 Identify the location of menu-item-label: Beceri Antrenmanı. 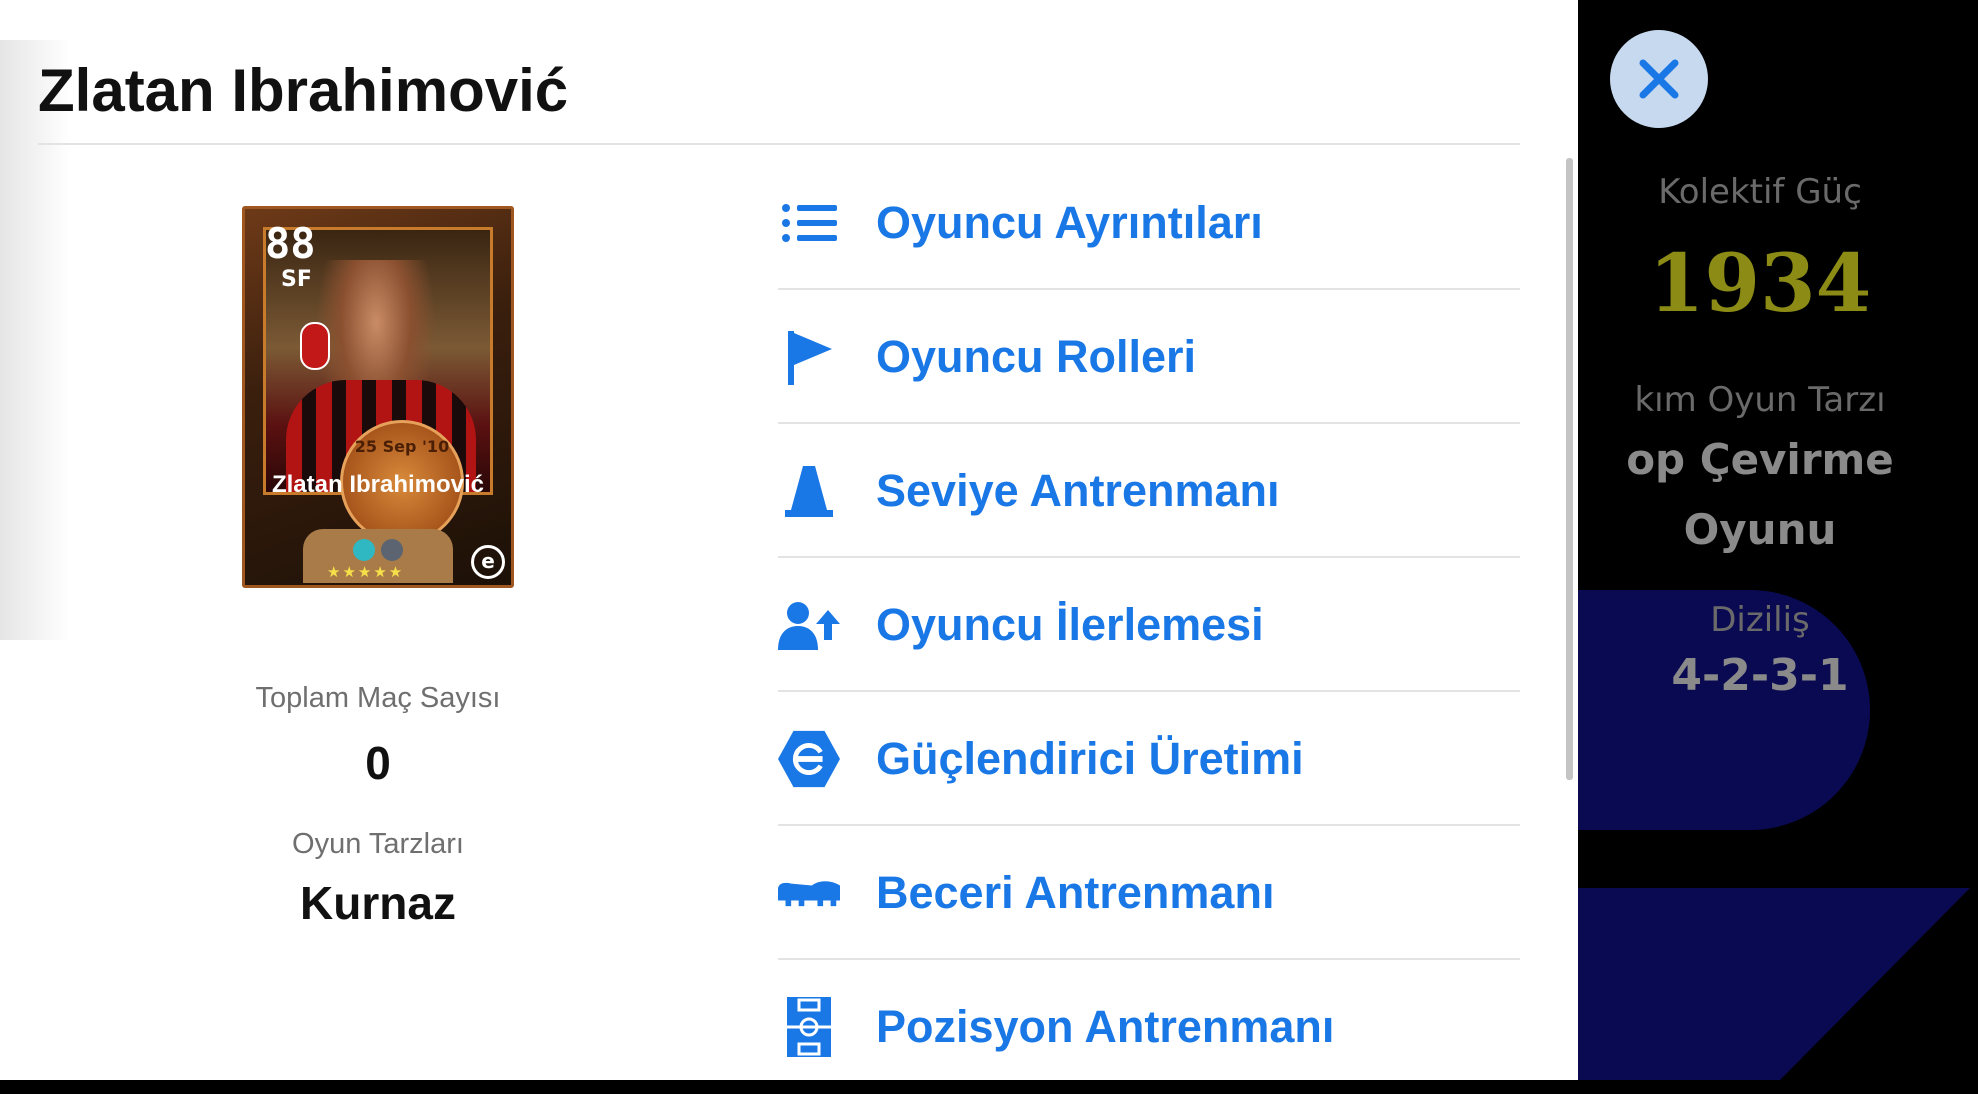
(1075, 892).